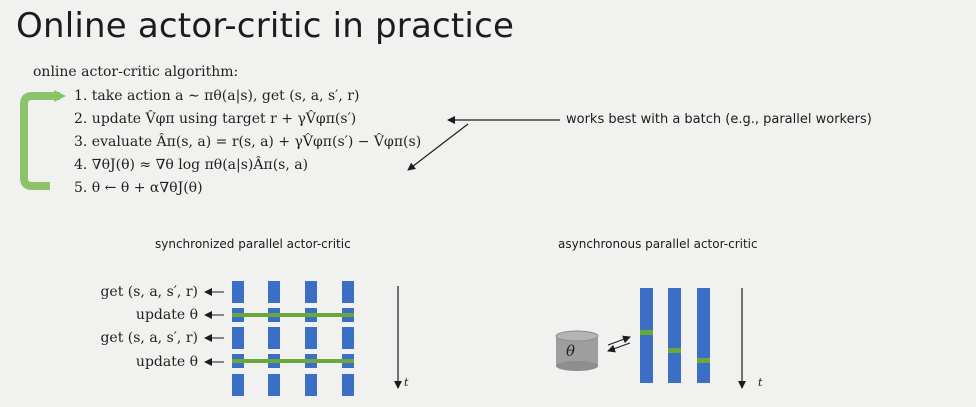 The width and height of the screenshot is (976, 407). Describe the element at coordinates (577, 350) in the screenshot. I see `param-store-cylinder` at that location.